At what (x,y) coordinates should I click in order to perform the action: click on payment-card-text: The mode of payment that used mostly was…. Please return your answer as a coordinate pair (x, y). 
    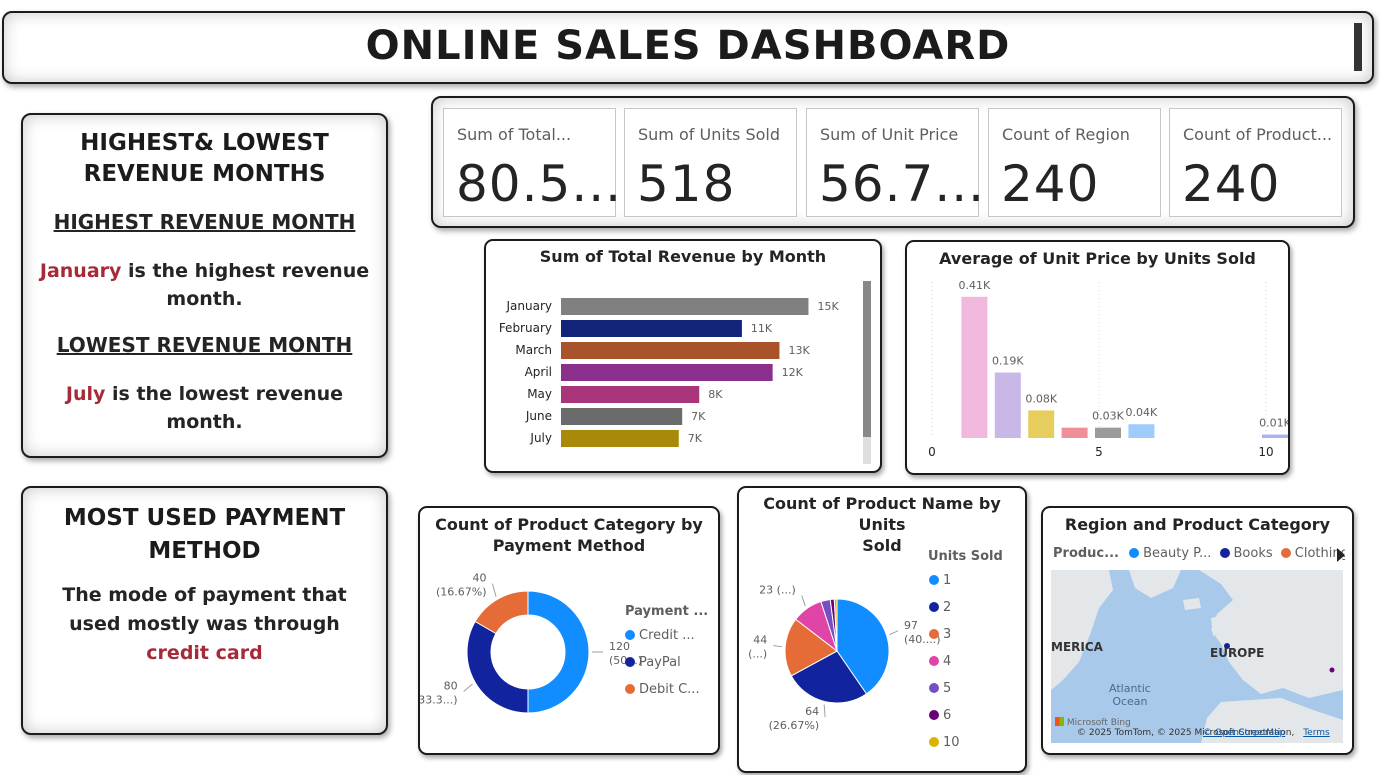
    Looking at the image, I should click on (204, 624).